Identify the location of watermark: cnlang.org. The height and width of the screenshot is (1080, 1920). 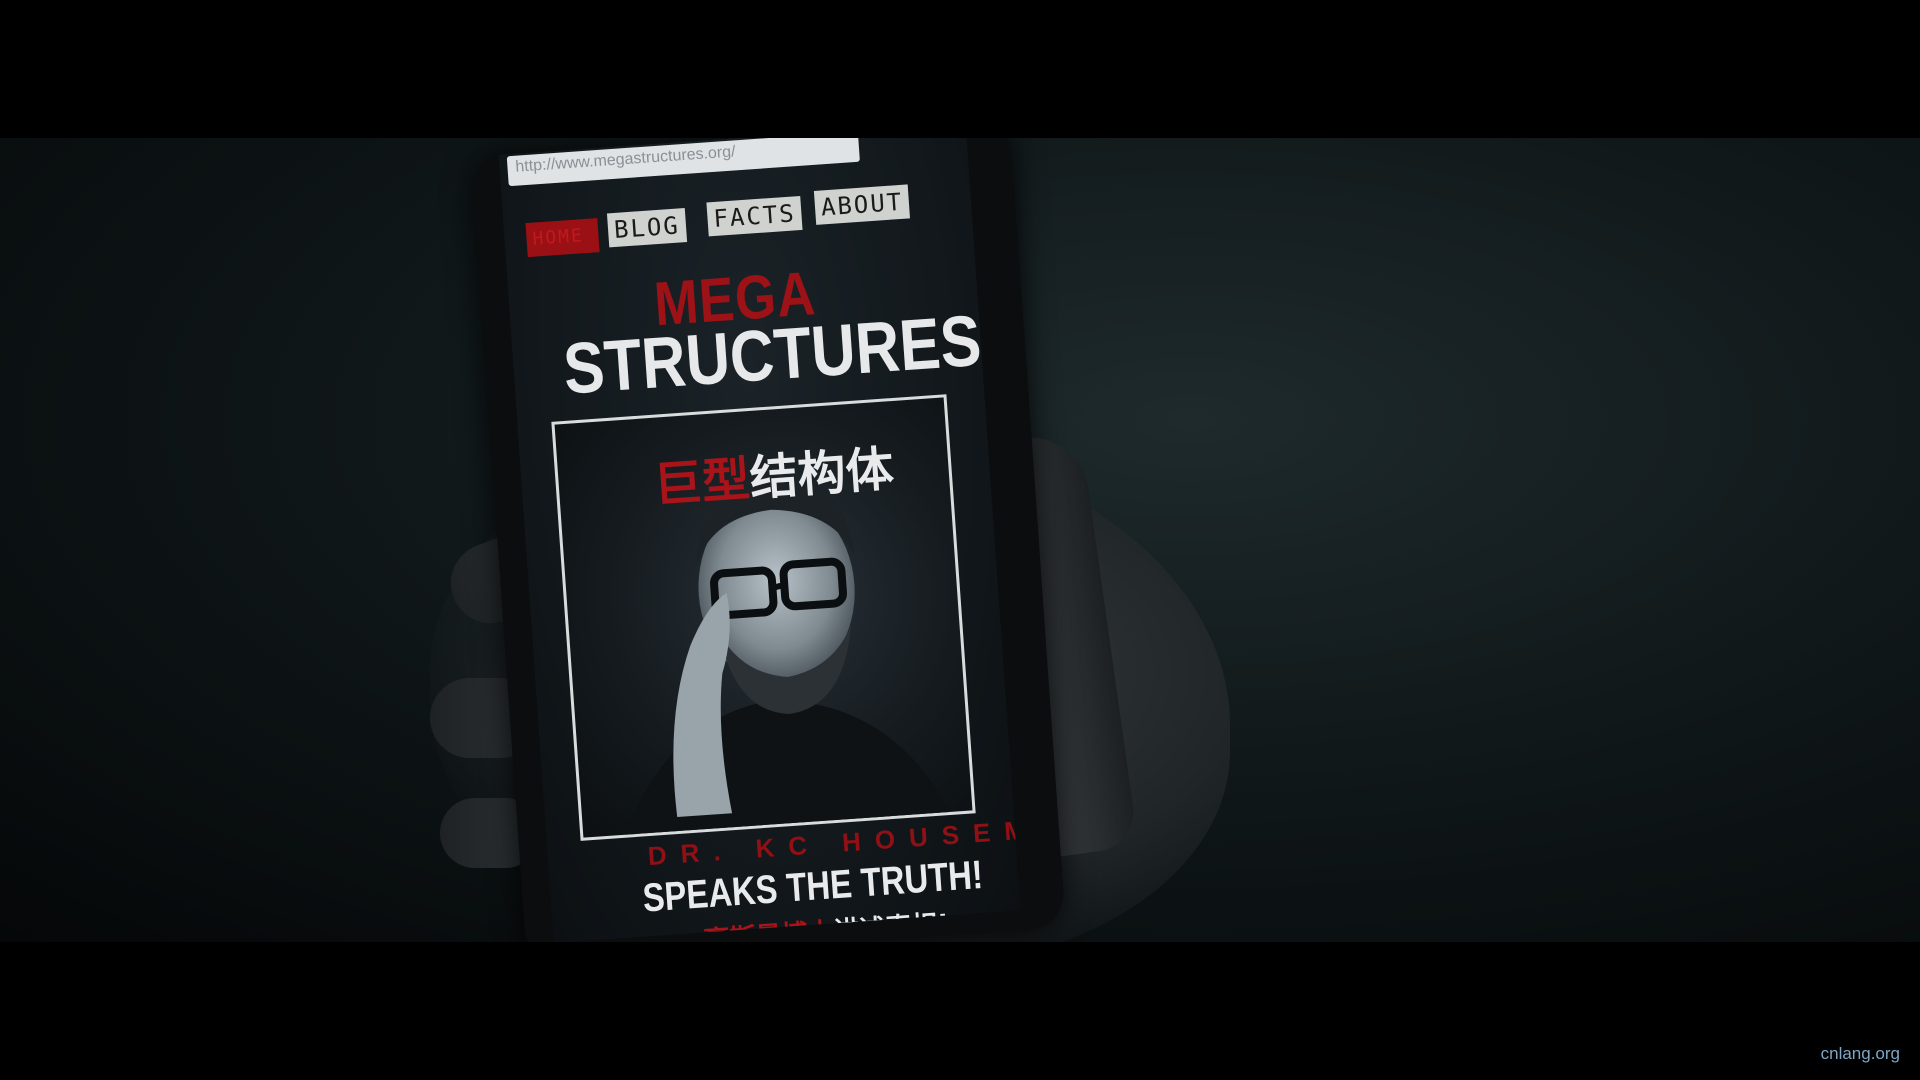
(1860, 1053).